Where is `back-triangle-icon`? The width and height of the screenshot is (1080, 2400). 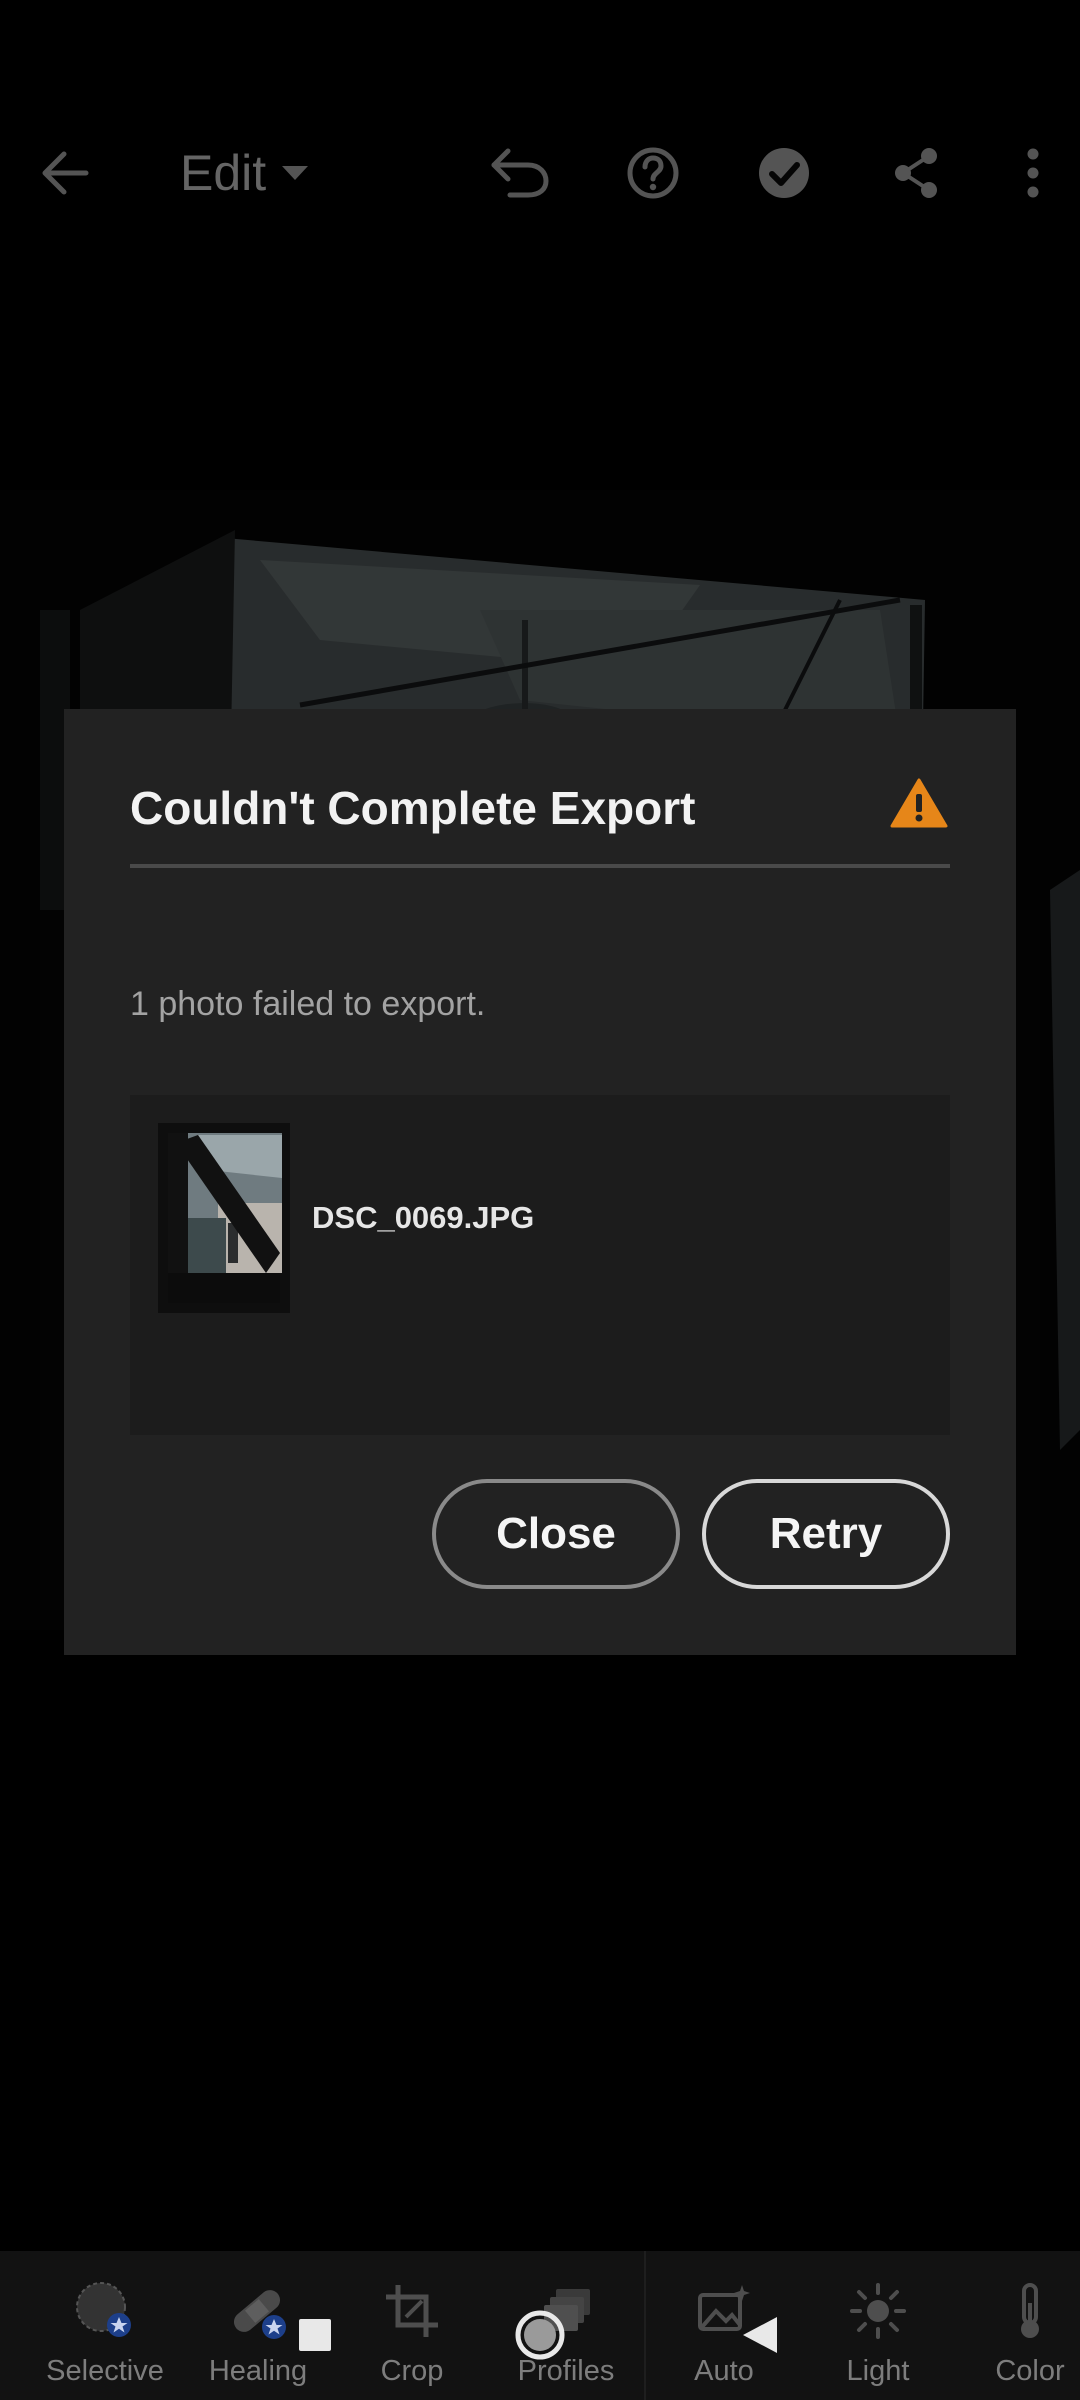
back-triangle-icon is located at coordinates (760, 2335).